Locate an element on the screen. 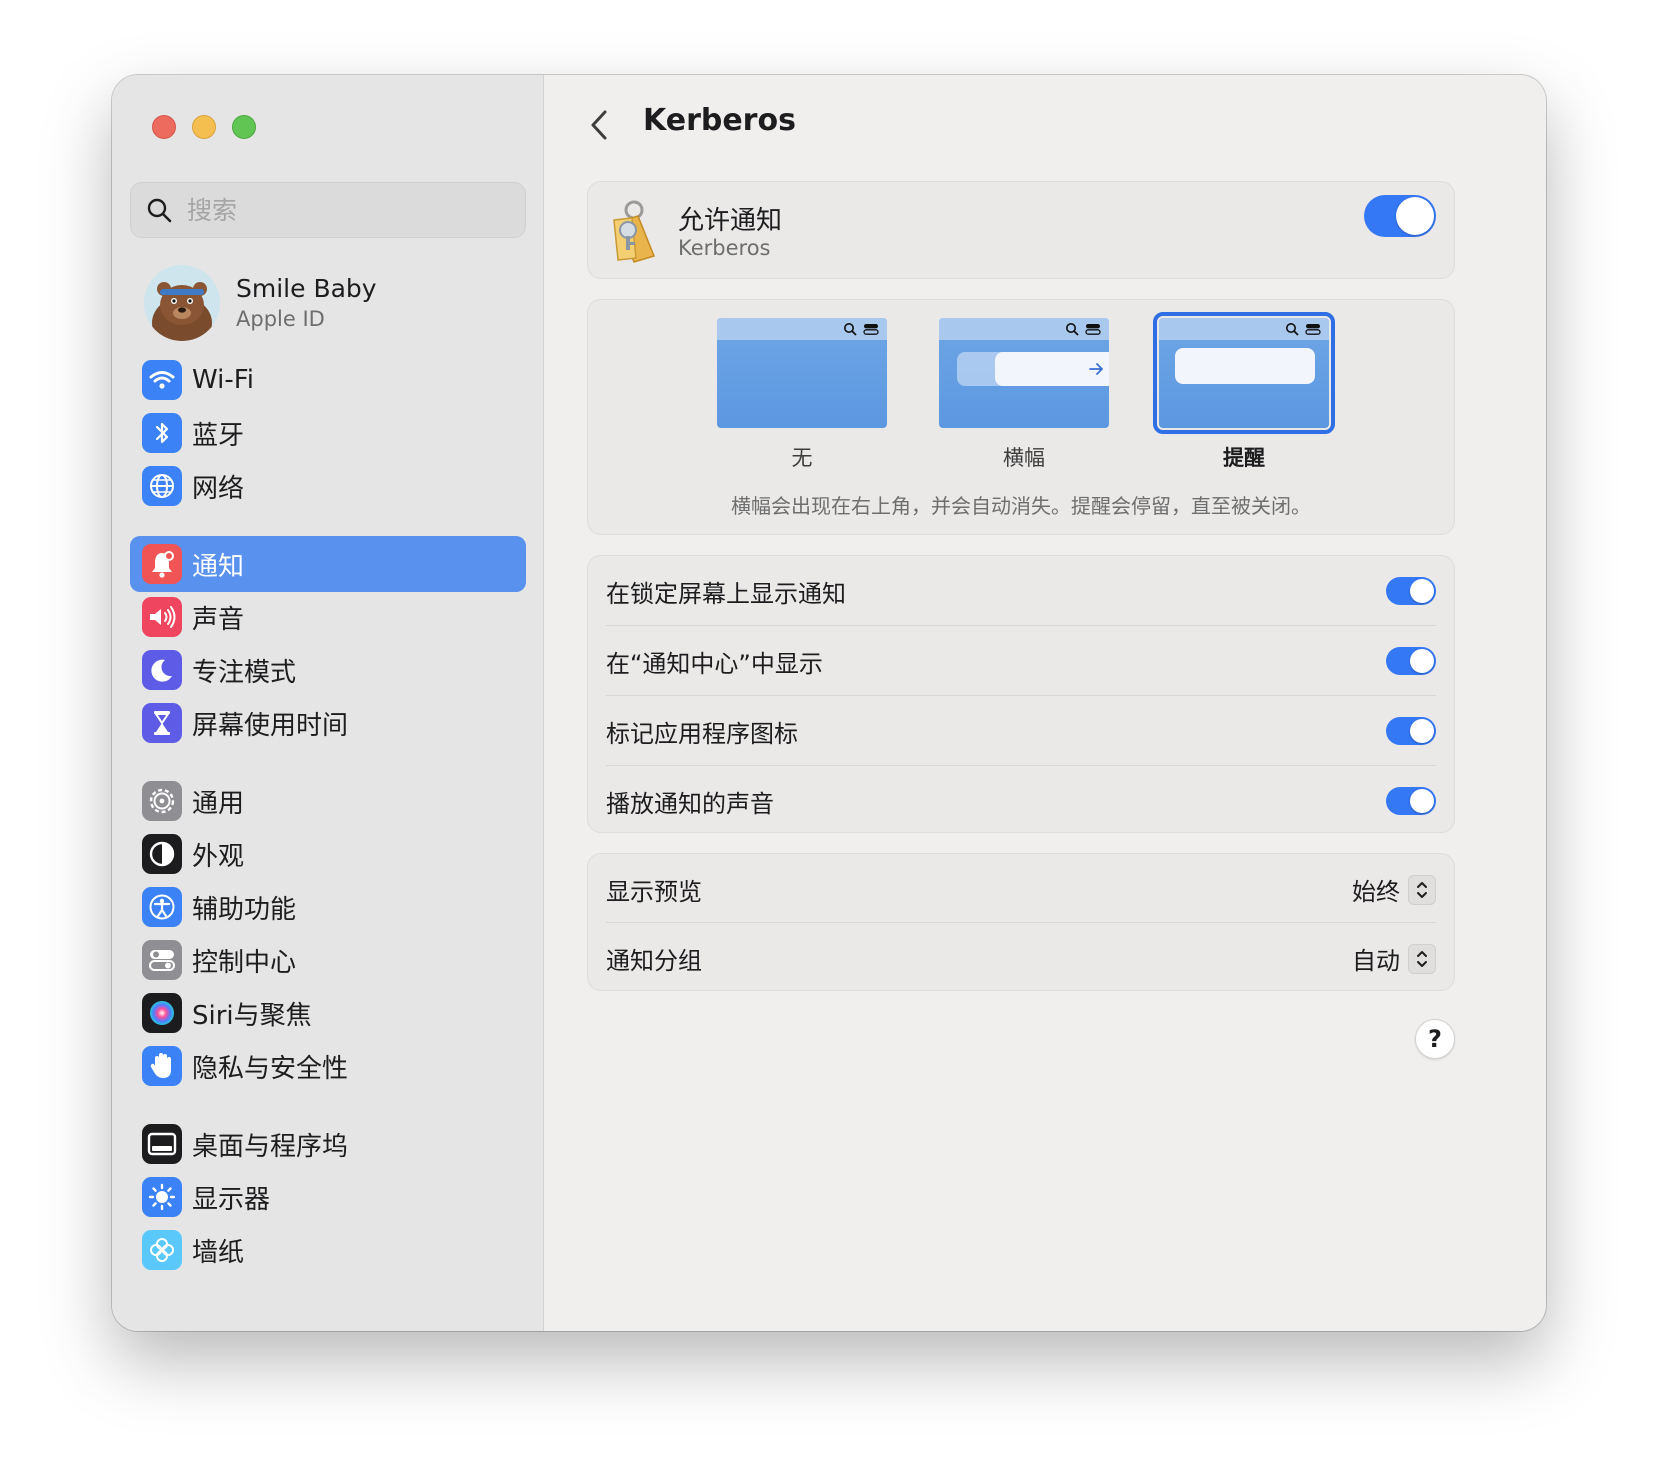  page-title: Kerberos is located at coordinates (719, 120).